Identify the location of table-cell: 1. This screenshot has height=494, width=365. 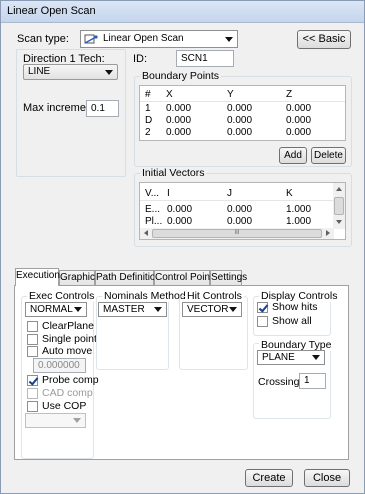
(148, 108).